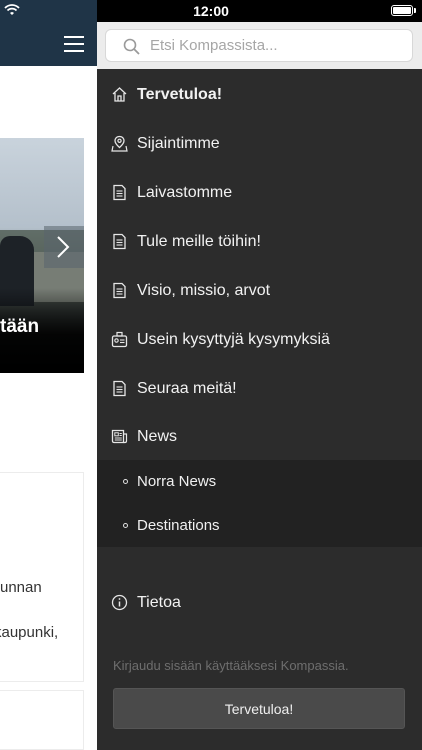 This screenshot has width=422, height=750. I want to click on search-icon, so click(131, 46).